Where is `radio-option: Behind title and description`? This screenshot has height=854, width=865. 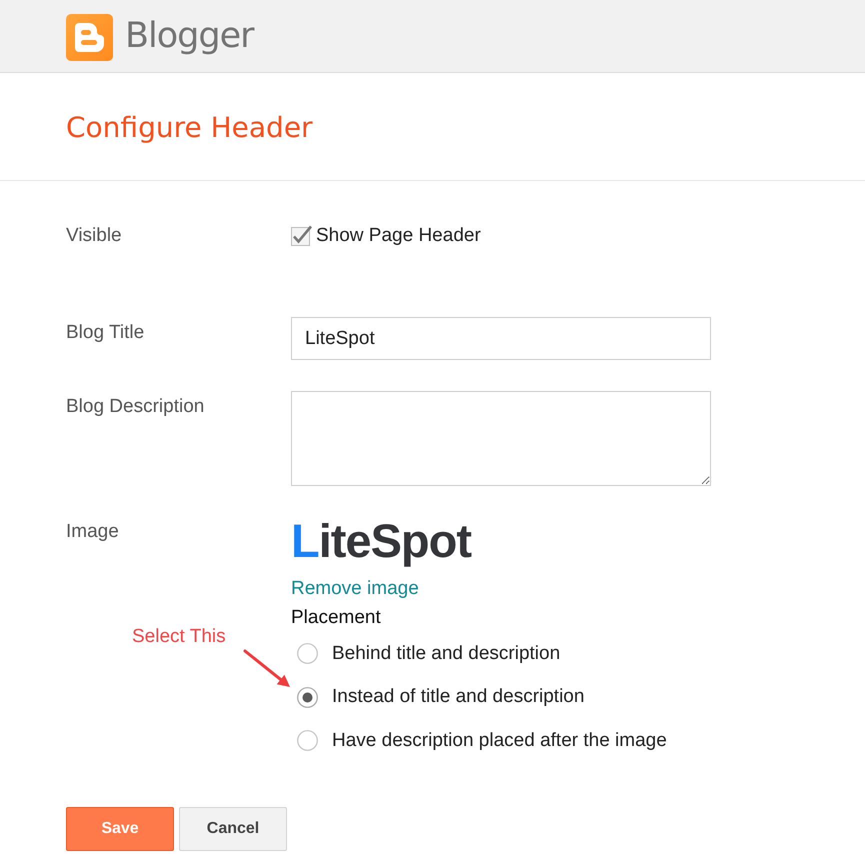
radio-option: Behind title and description is located at coordinates (425, 654).